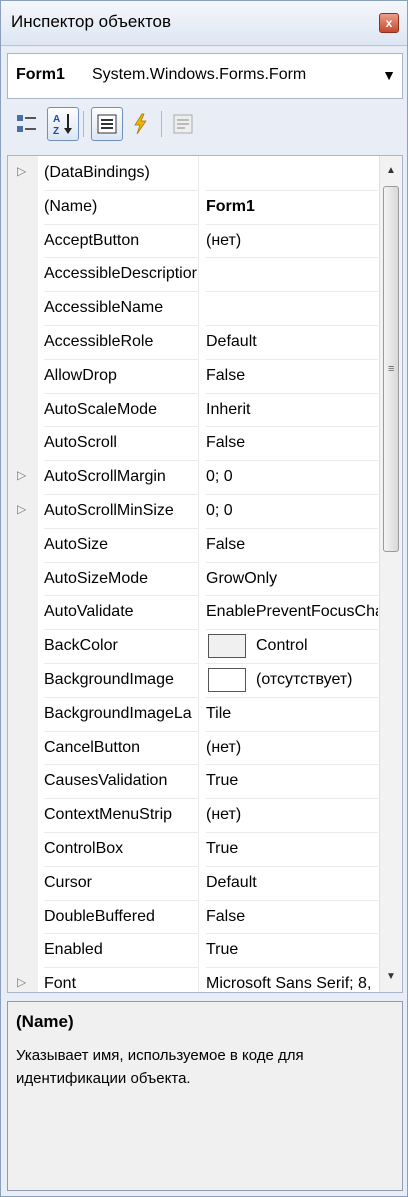 Image resolution: width=408 pixels, height=1197 pixels. I want to click on scroll-down-arrow: ▼, so click(391, 977).